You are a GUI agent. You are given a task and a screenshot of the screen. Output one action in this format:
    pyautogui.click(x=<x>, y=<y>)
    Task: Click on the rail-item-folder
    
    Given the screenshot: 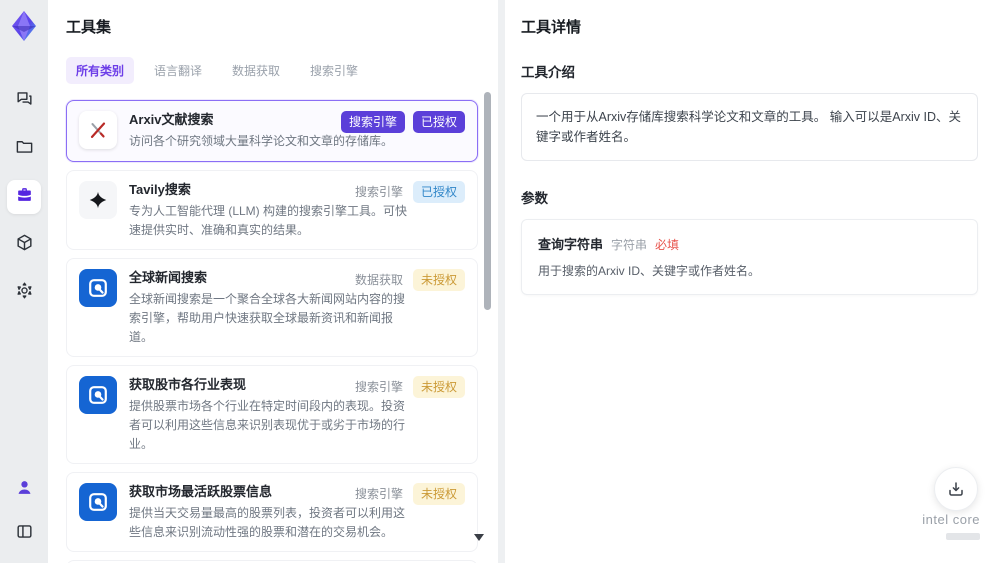 What is the action you would take?
    pyautogui.click(x=24, y=149)
    